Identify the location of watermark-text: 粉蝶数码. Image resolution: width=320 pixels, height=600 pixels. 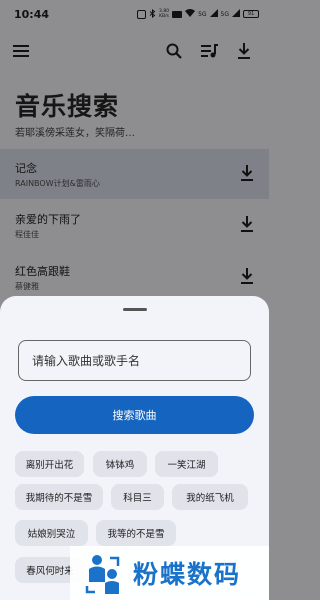
(187, 574).